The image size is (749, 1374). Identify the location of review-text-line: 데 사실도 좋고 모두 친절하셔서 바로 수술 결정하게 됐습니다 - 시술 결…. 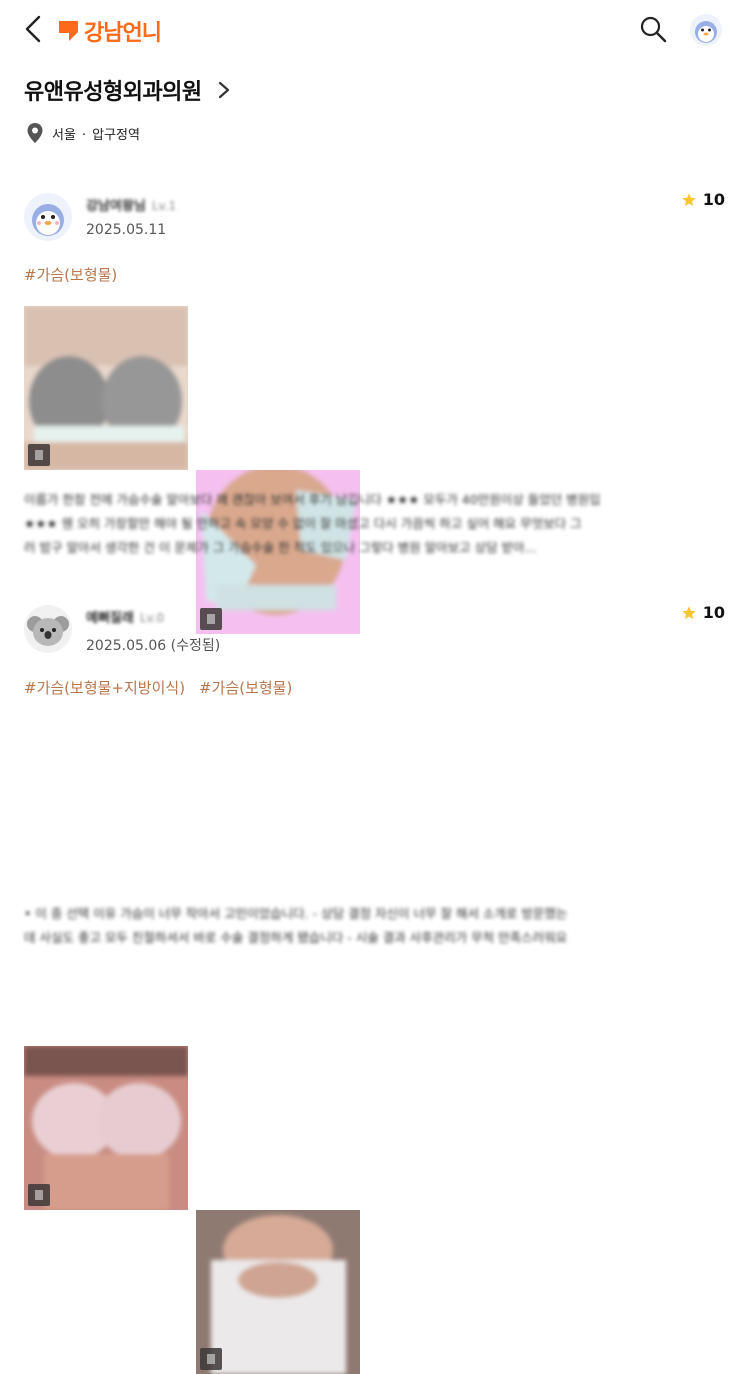
(296, 937).